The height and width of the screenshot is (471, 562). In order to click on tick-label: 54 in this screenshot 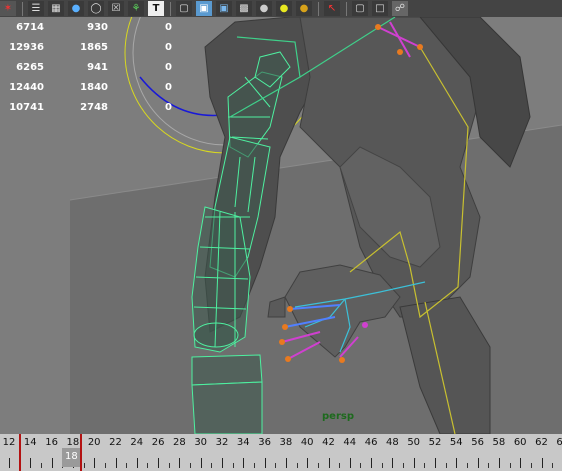, I will do `click(456, 442)`.